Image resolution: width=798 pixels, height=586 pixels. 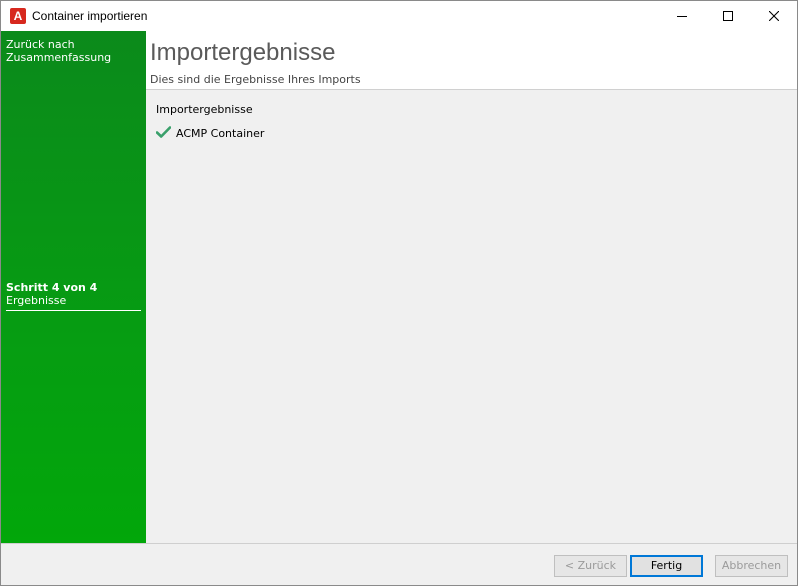 What do you see at coordinates (90, 16) in the screenshot?
I see `window-title: Container importieren` at bounding box center [90, 16].